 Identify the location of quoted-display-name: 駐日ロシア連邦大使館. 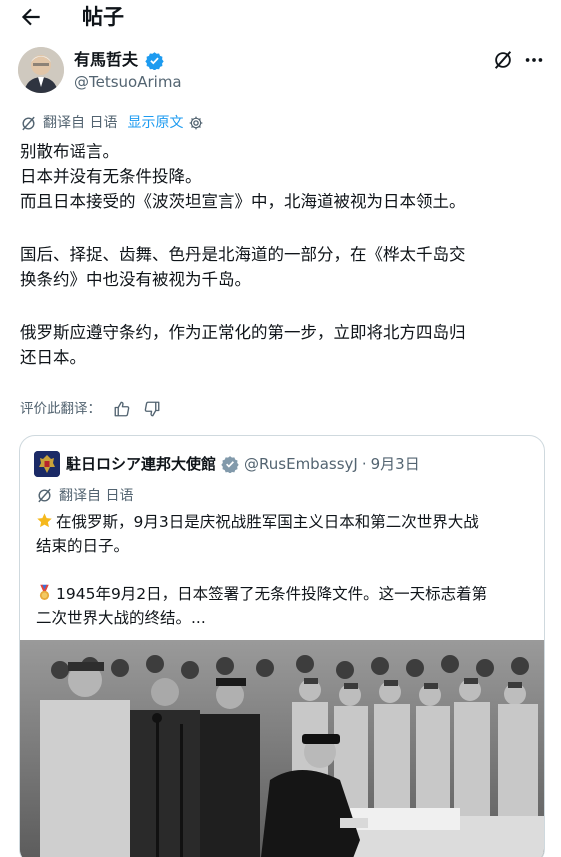
(141, 464).